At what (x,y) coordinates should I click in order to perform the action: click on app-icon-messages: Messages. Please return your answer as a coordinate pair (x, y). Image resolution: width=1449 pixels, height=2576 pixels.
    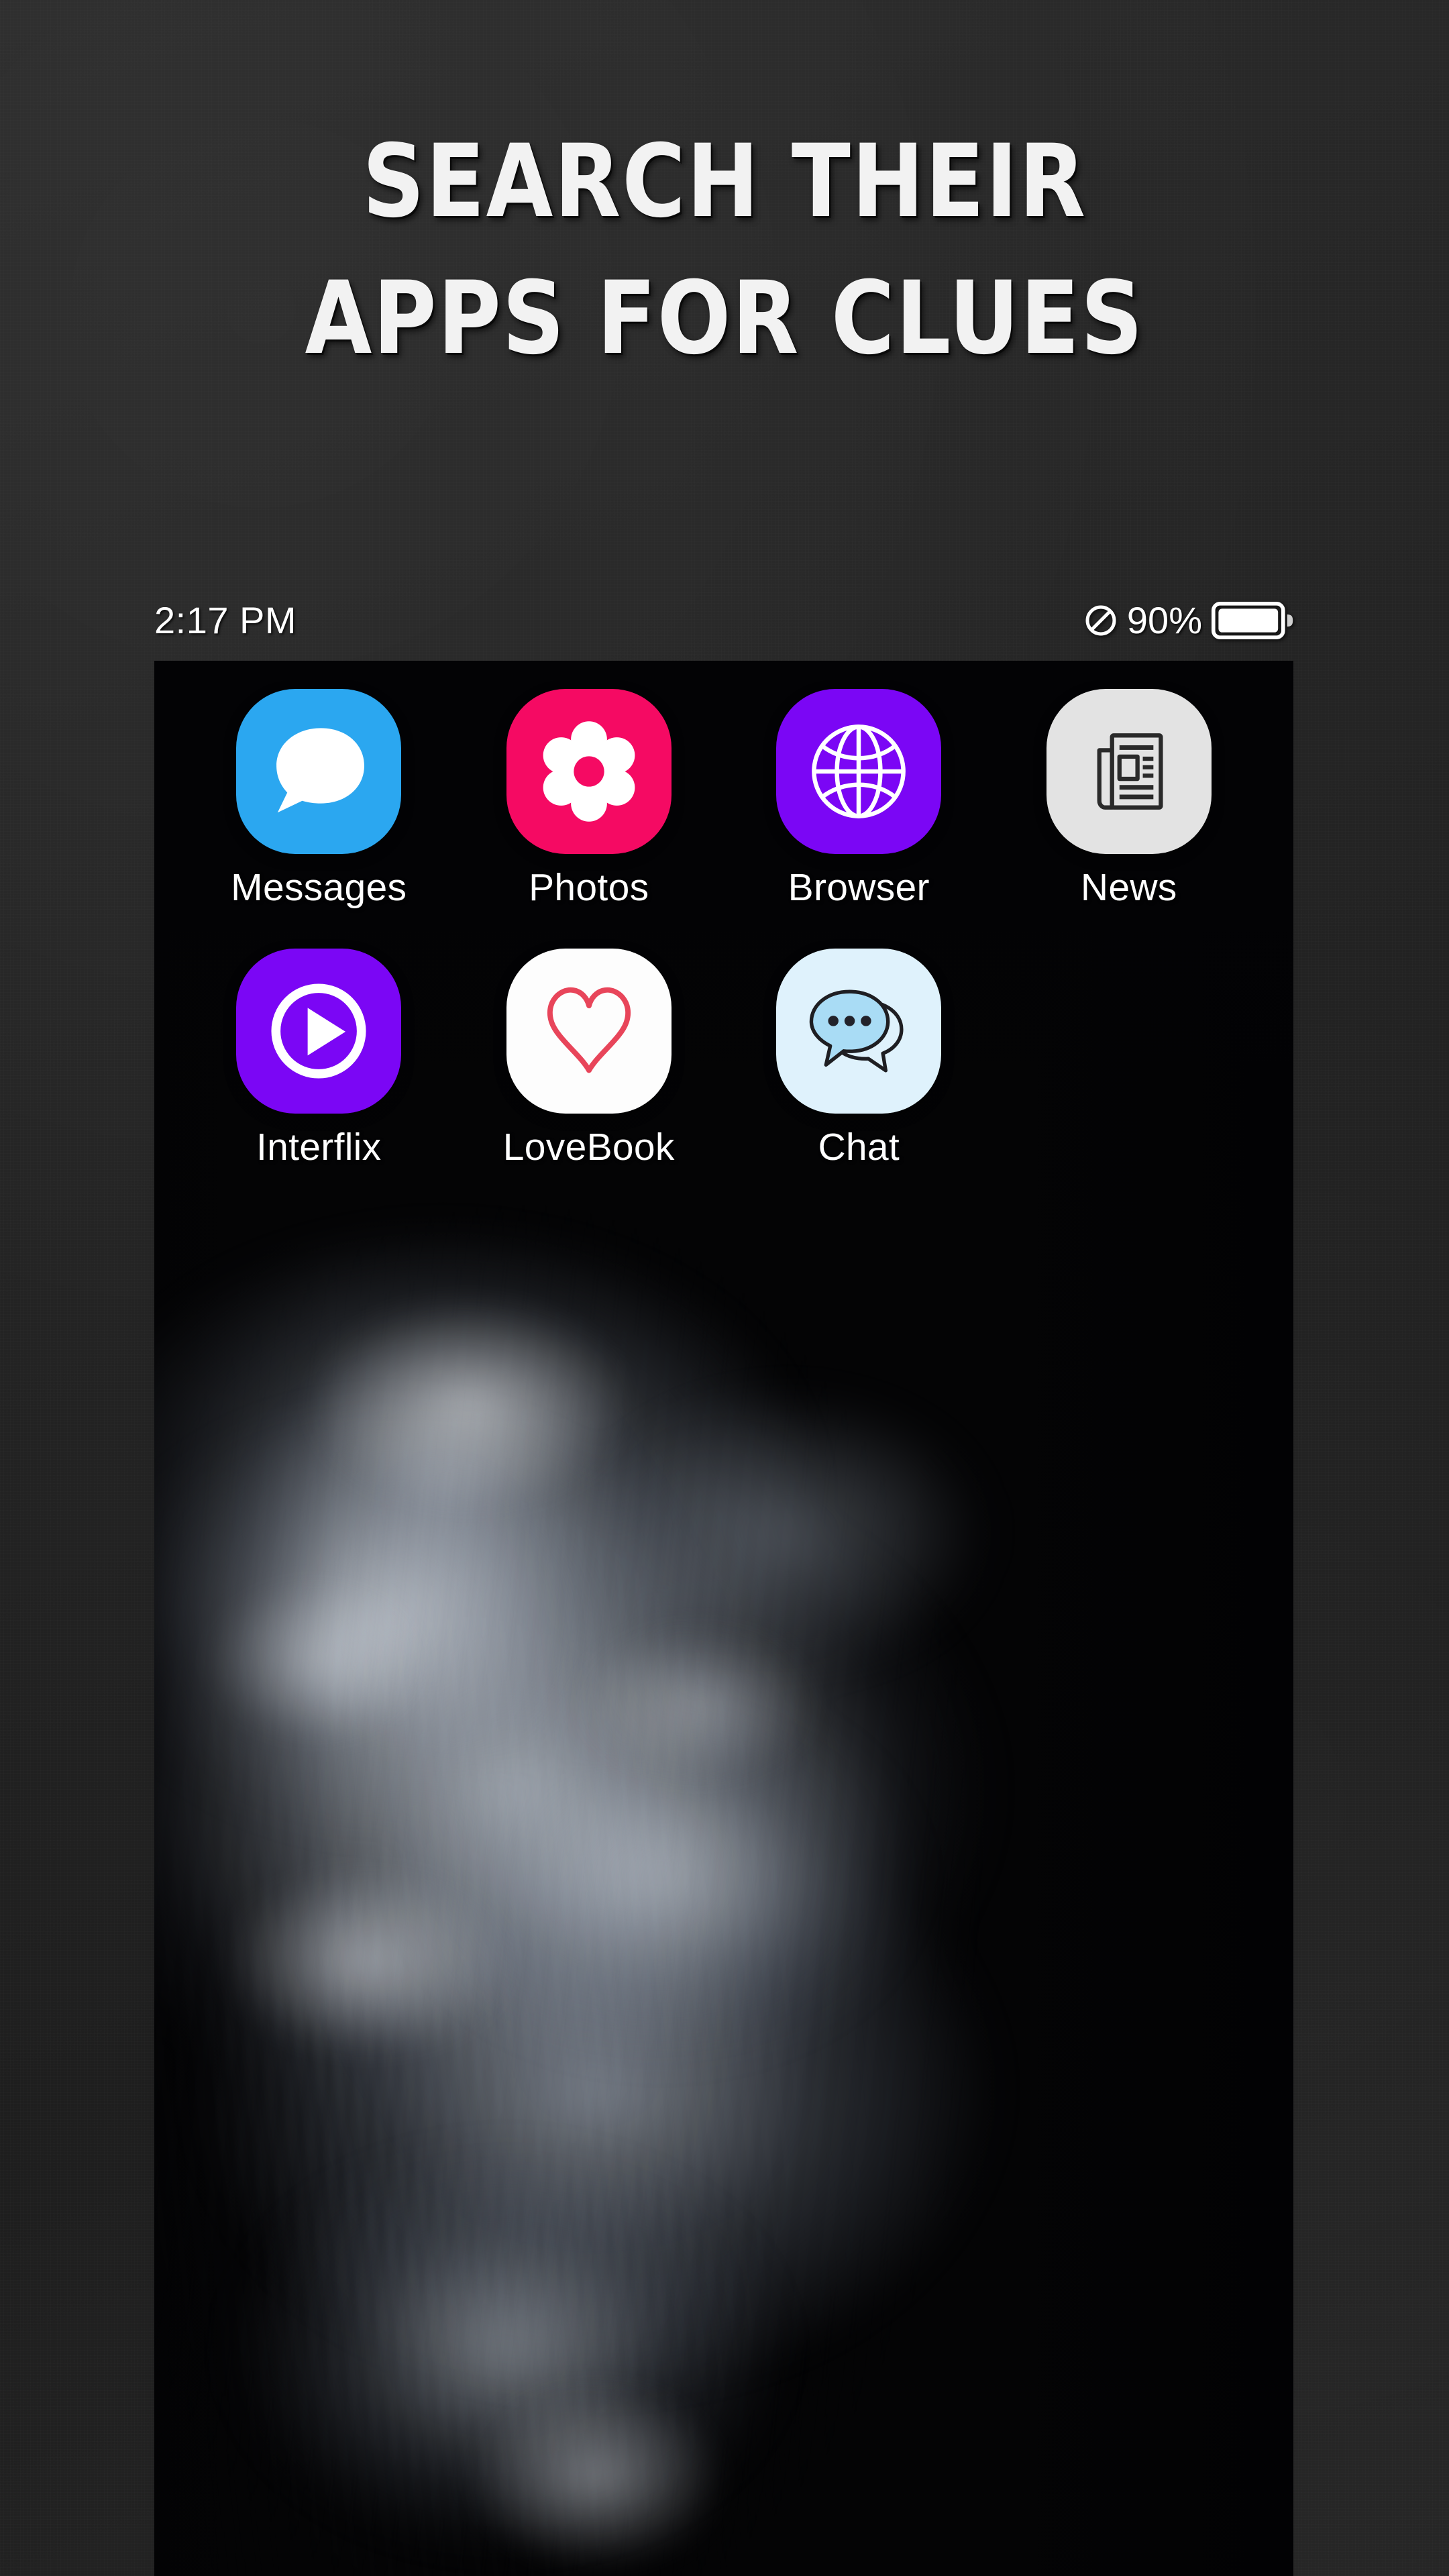
    Looking at the image, I should click on (319, 798).